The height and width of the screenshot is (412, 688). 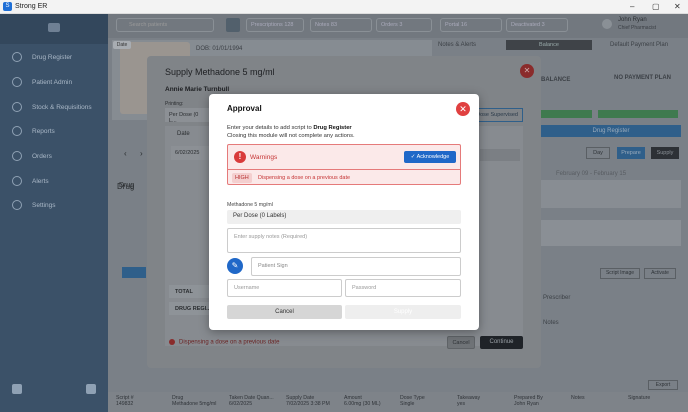 I want to click on table-cell: Taken Date Quan... 6/02/2025, so click(x=251, y=401).